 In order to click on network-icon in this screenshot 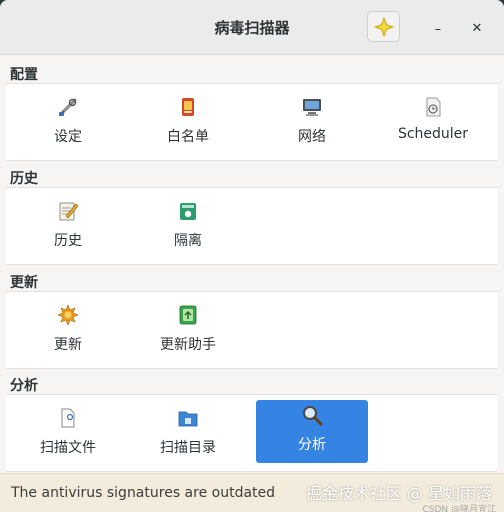, I will do `click(312, 107)`.